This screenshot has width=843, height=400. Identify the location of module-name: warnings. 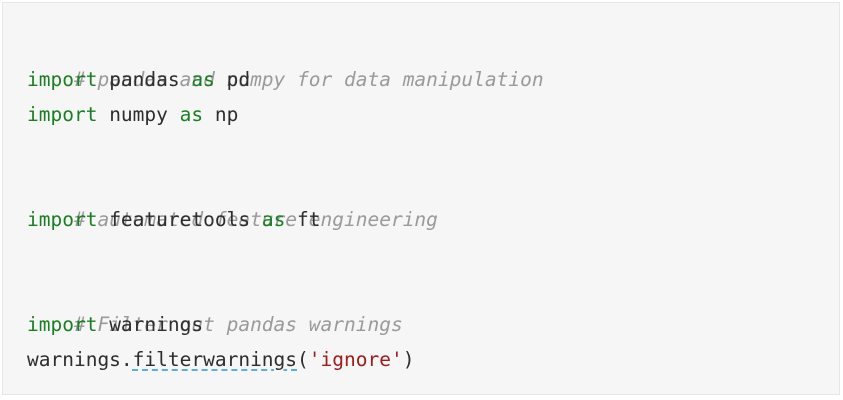
(150, 324).